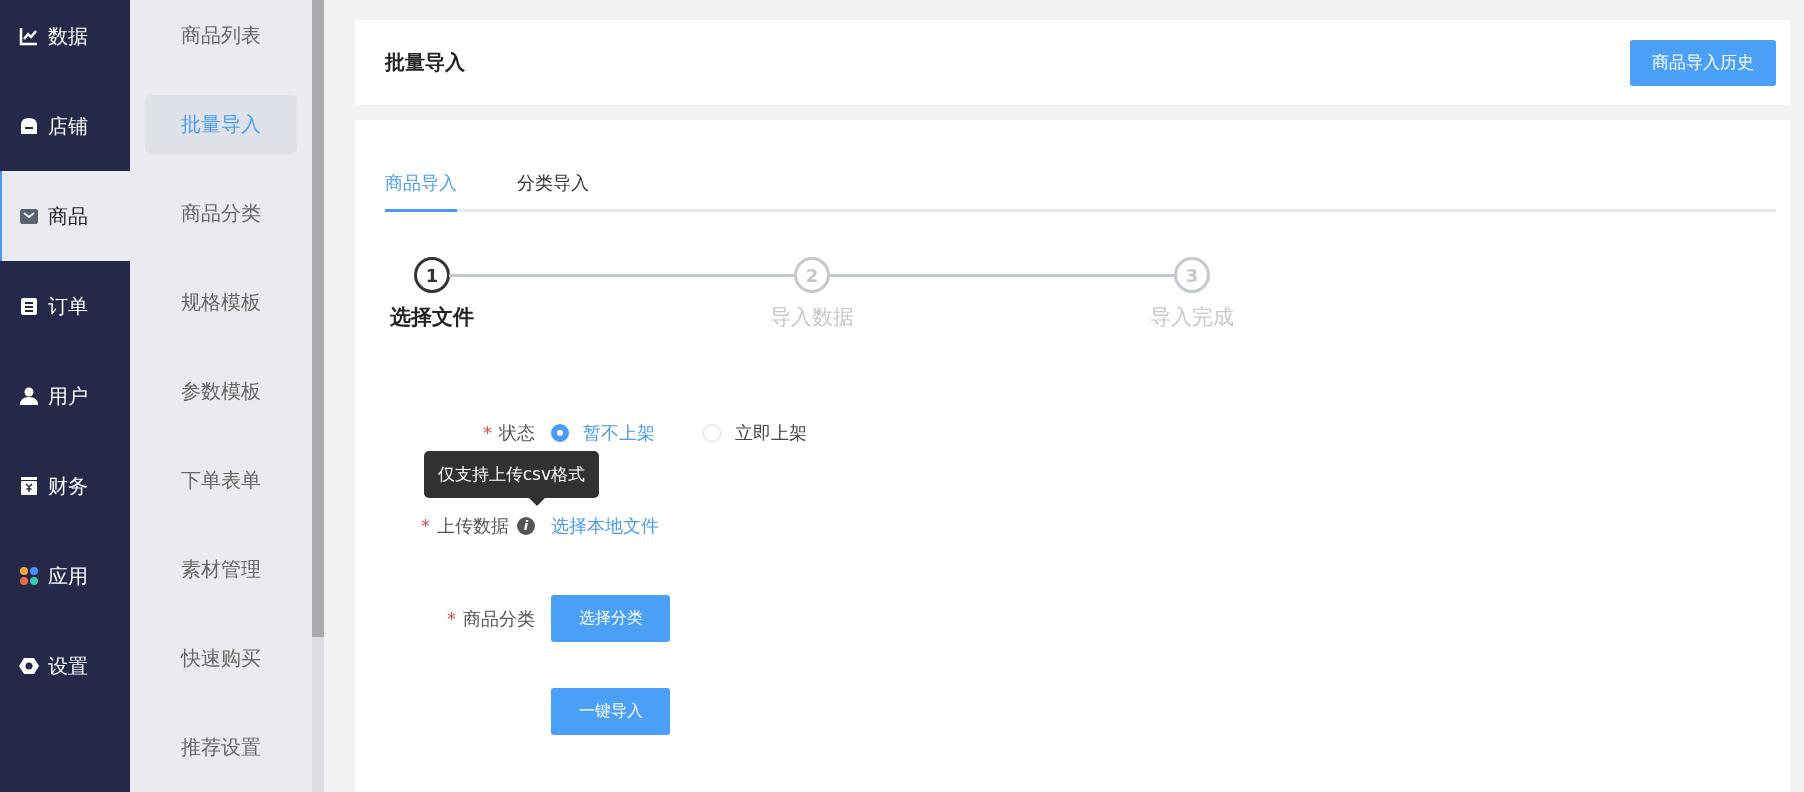  Describe the element at coordinates (421, 191) in the screenshot. I see `tab: 商品导入` at that location.